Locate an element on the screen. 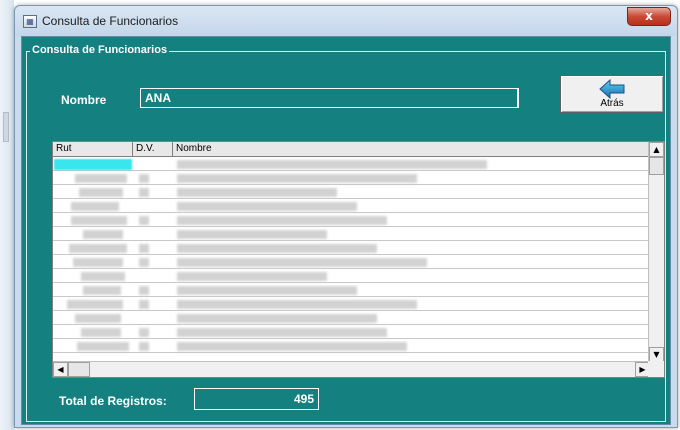 The width and height of the screenshot is (680, 430). atras-button: Atrás is located at coordinates (612, 94).